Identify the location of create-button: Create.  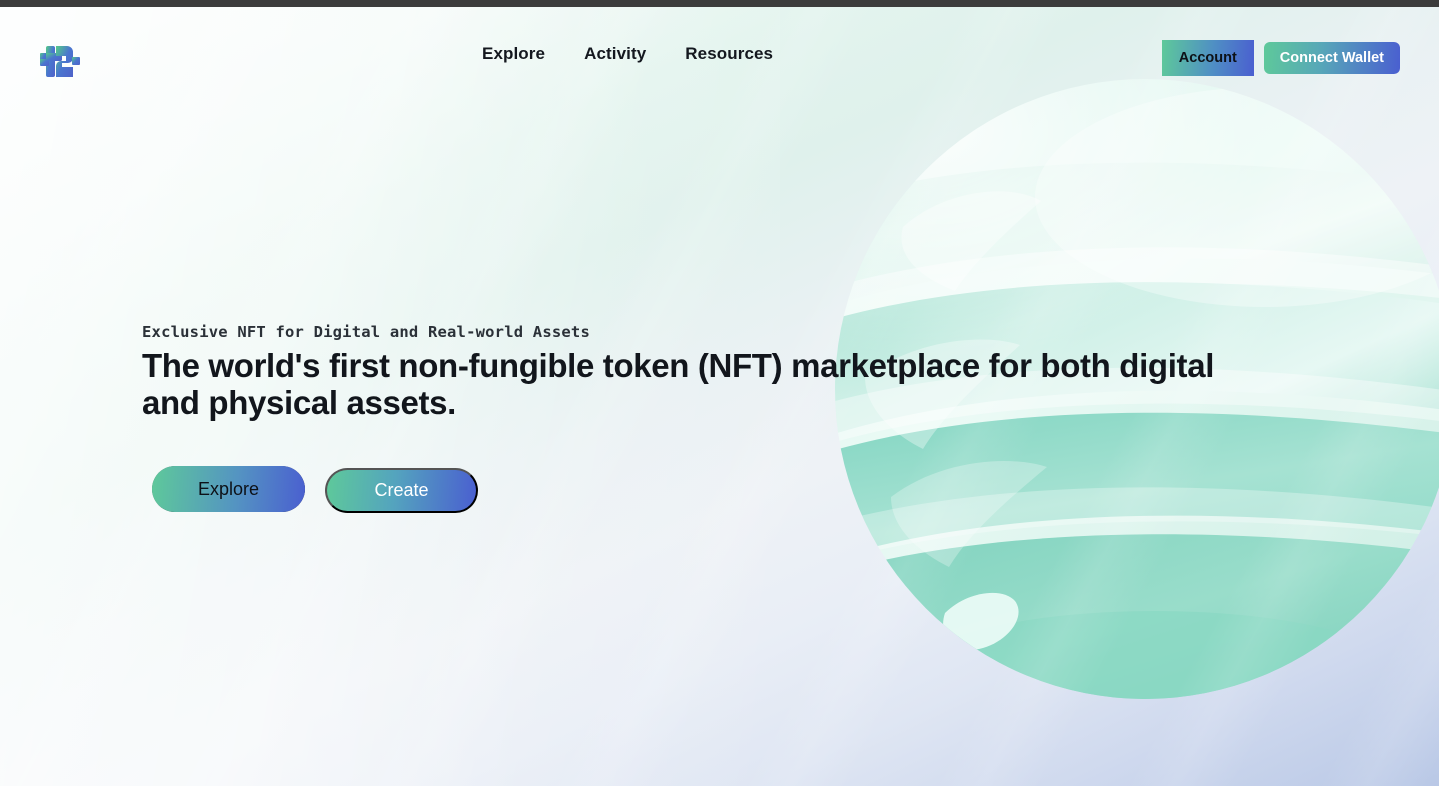
(401, 490).